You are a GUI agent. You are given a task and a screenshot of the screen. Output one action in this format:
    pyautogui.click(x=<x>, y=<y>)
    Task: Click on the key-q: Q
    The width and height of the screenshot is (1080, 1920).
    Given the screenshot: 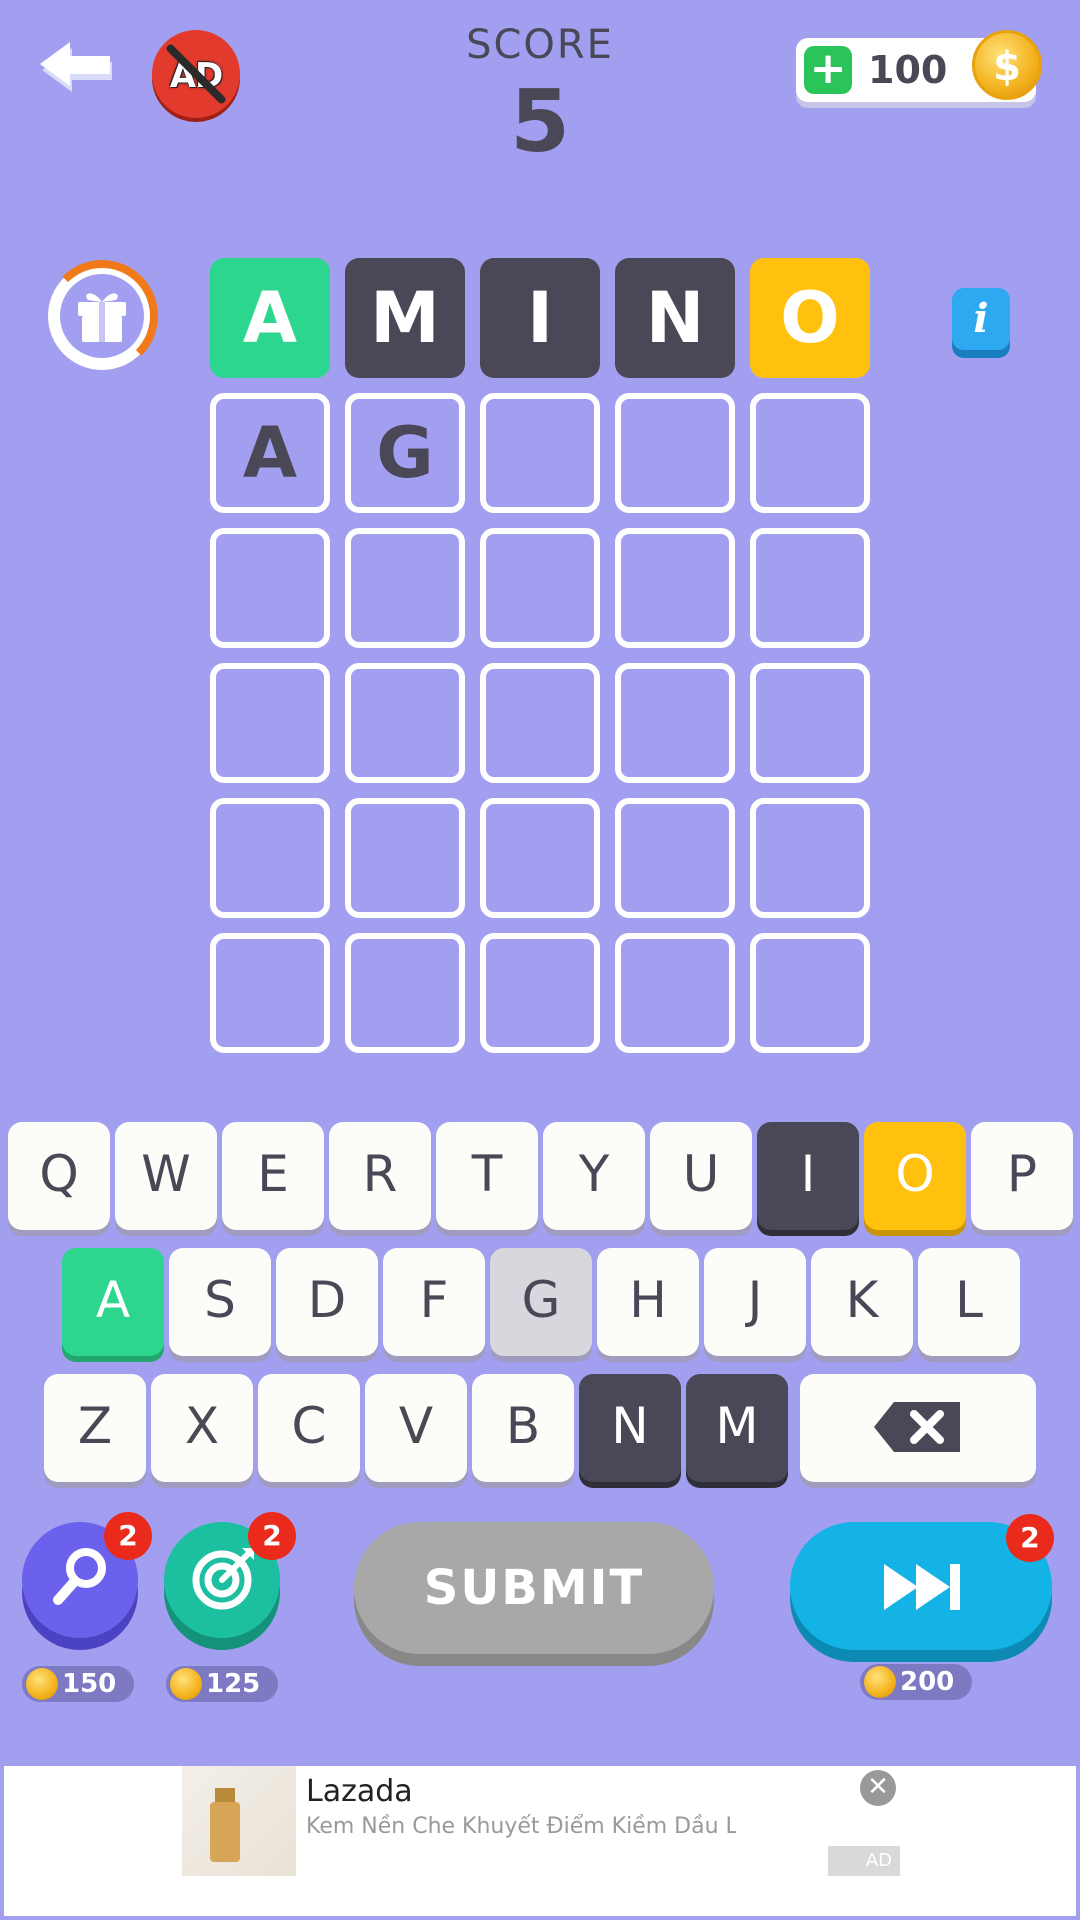 What is the action you would take?
    pyautogui.click(x=59, y=1176)
    